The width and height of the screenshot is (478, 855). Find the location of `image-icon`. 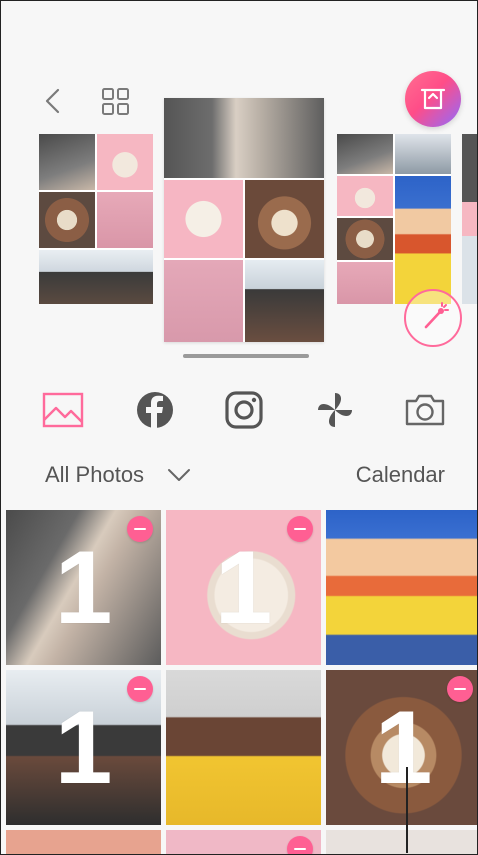

image-icon is located at coordinates (63, 410).